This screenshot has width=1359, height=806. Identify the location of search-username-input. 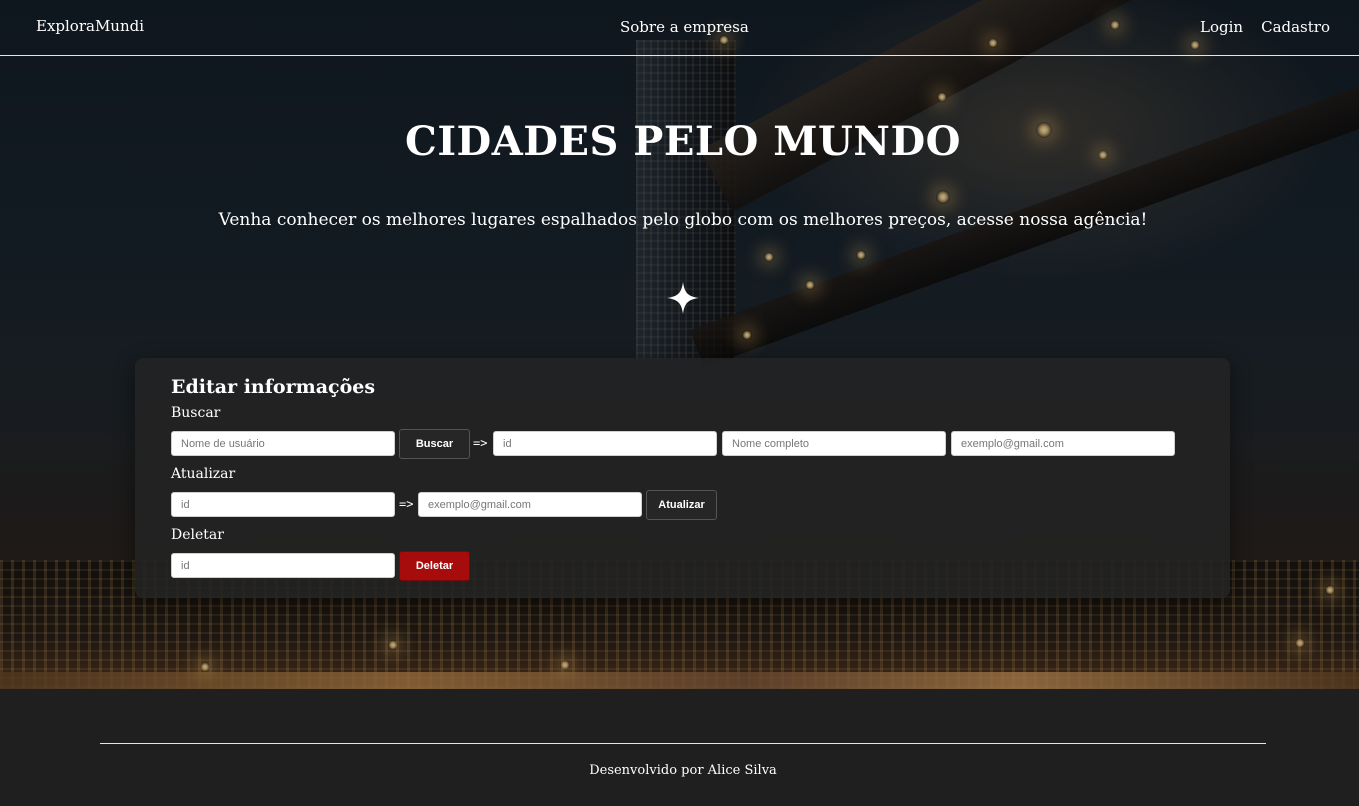
(283, 443).